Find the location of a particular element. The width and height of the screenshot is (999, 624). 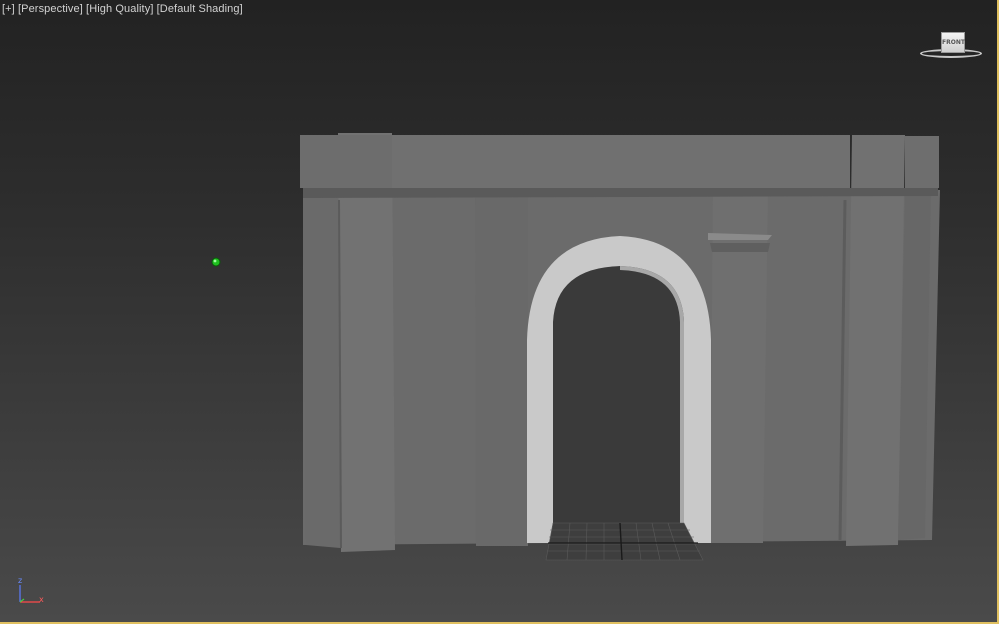

axis-tripod-gizmo: z x is located at coordinates (31, 591).